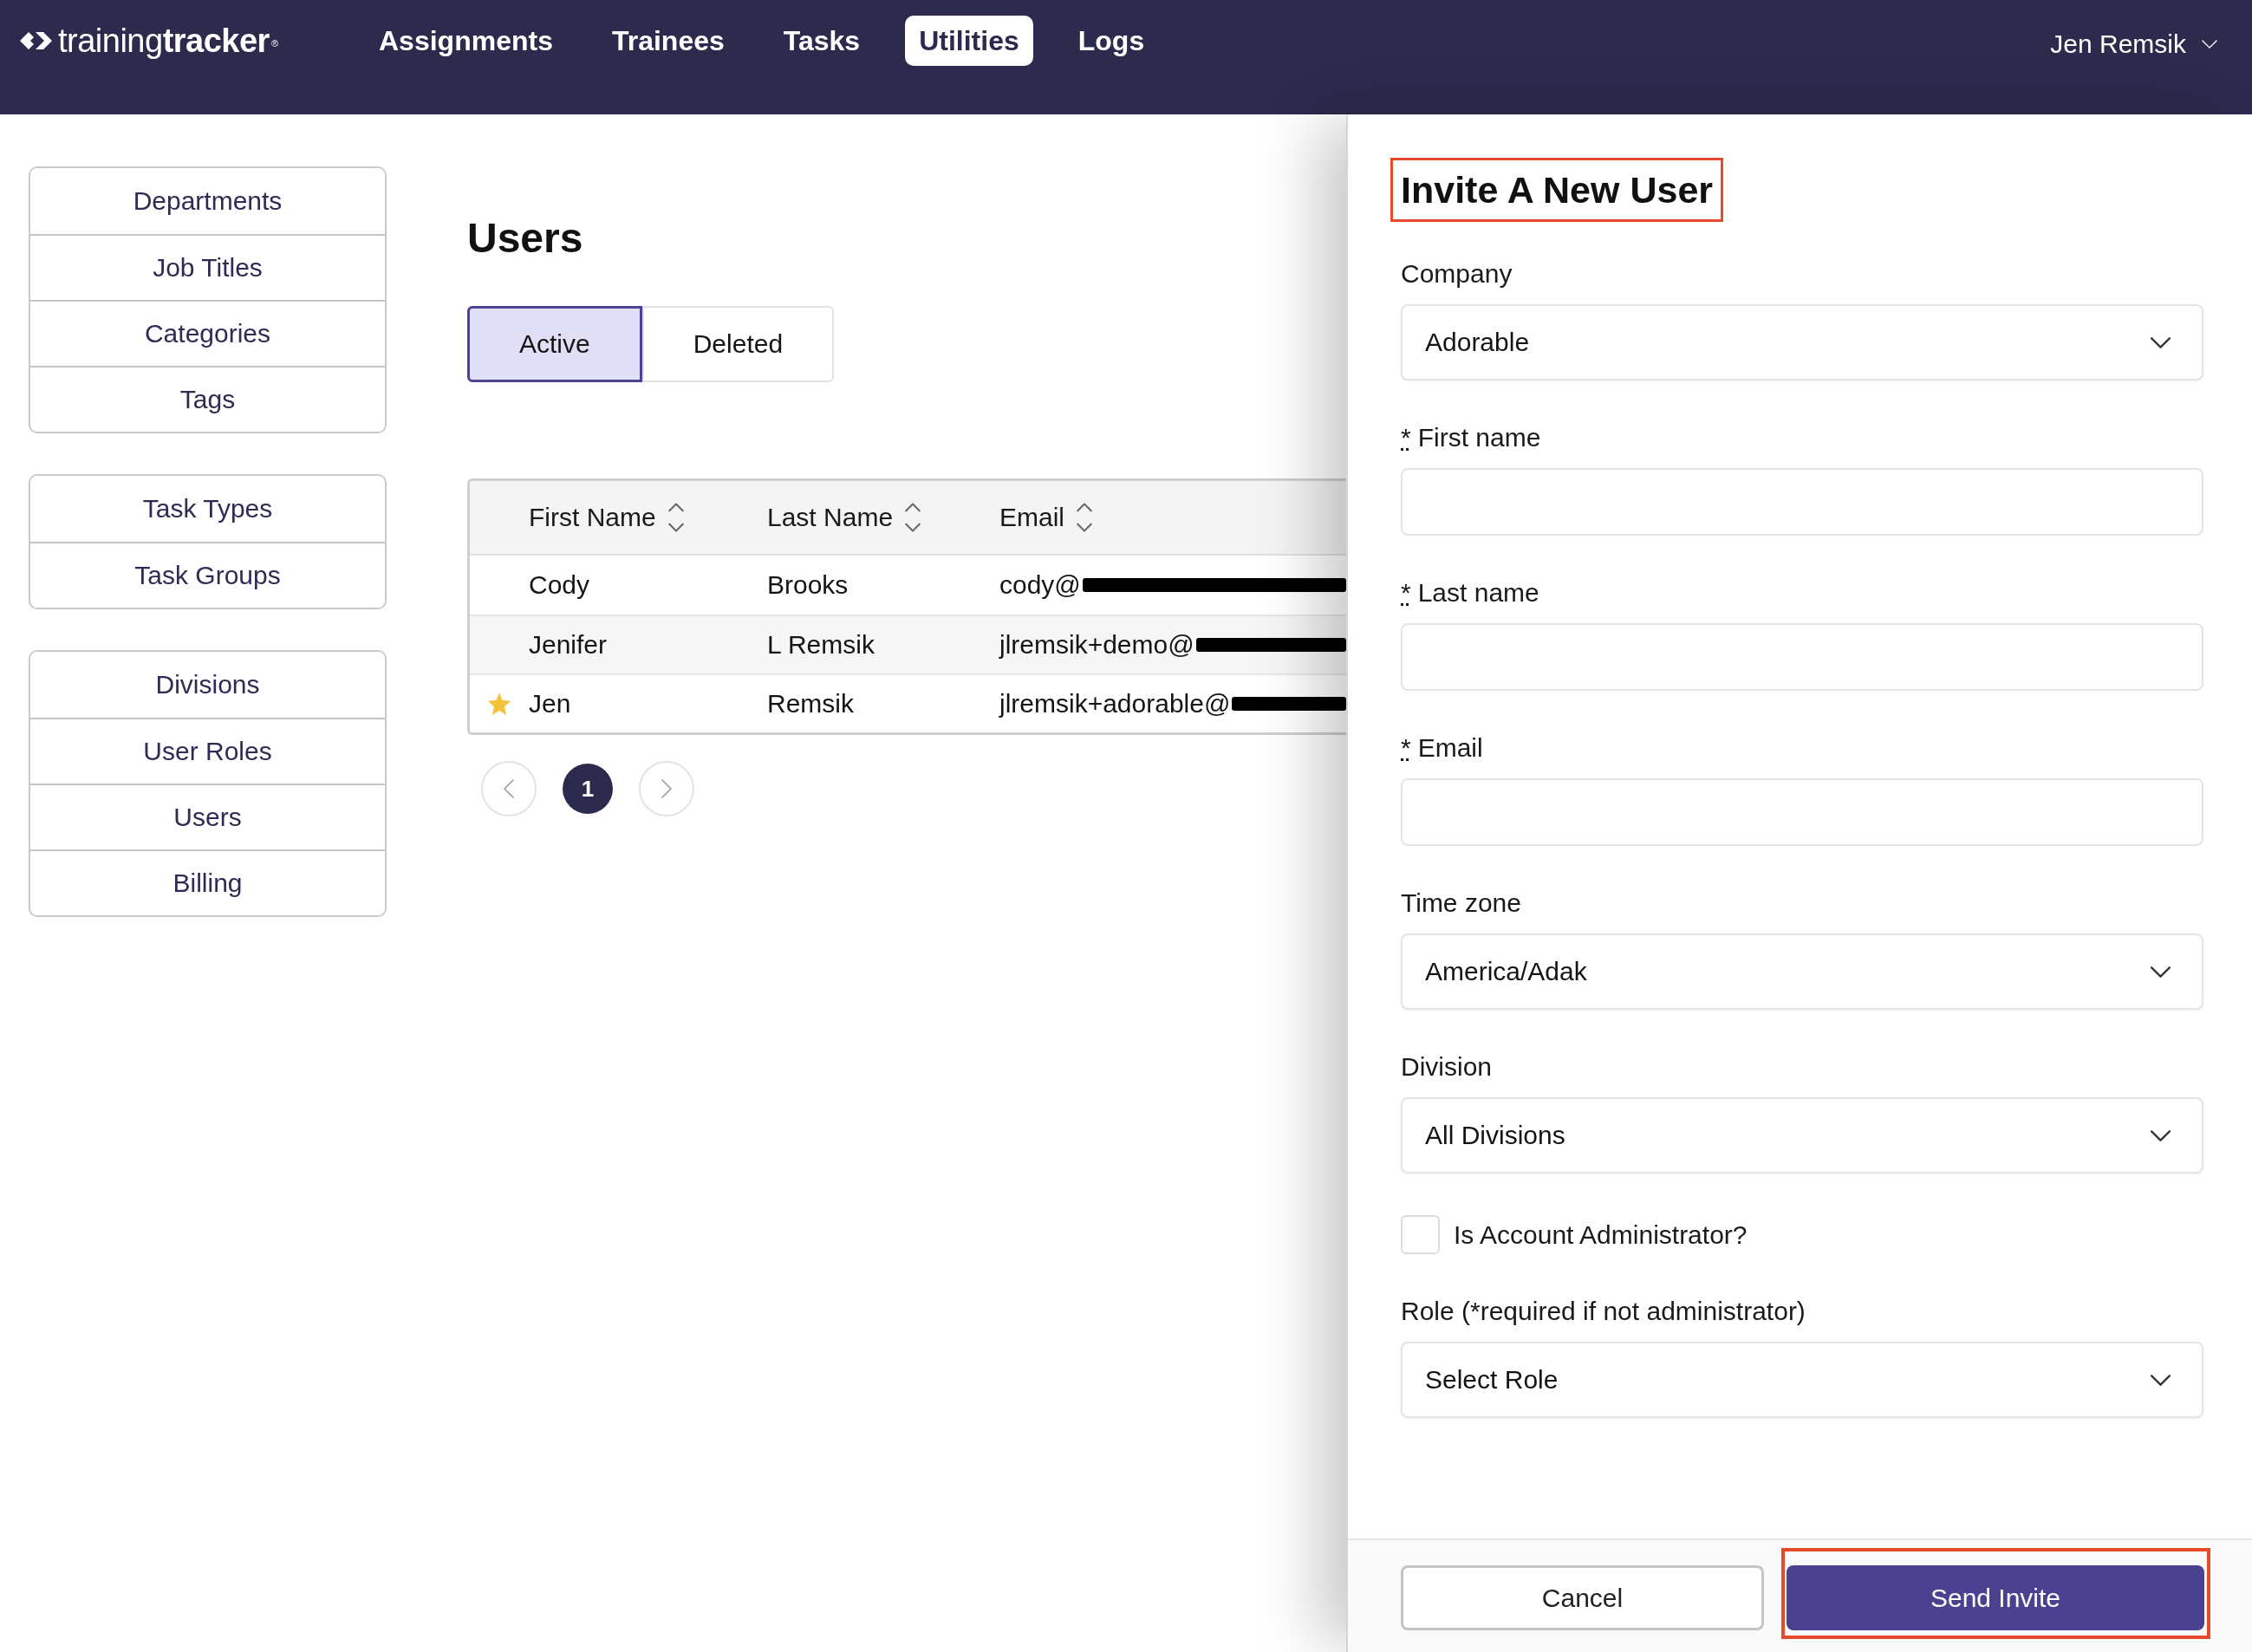 This screenshot has height=1652, width=2252. What do you see at coordinates (1471, 437) in the screenshot?
I see `field-label: * First name` at bounding box center [1471, 437].